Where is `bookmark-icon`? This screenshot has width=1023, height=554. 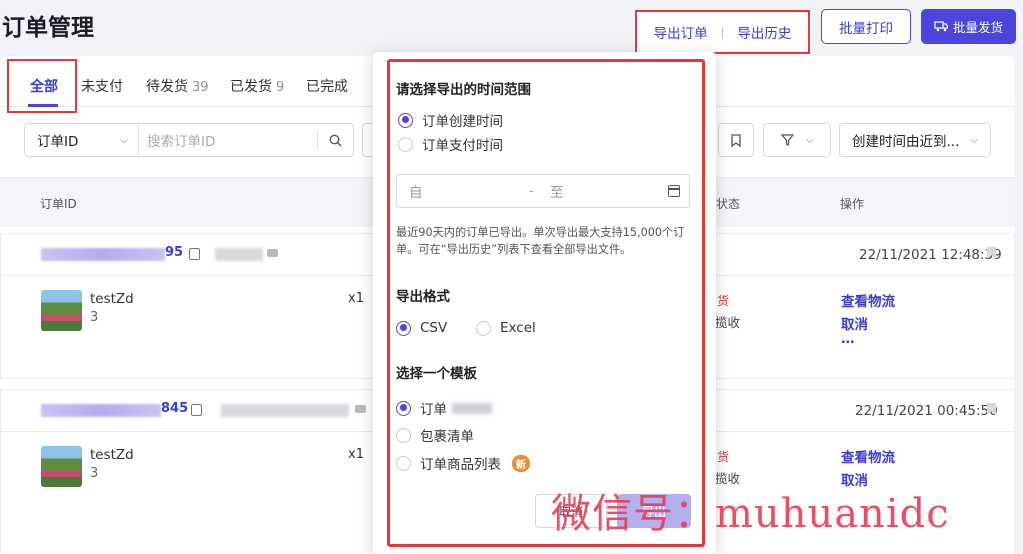 bookmark-icon is located at coordinates (736, 140).